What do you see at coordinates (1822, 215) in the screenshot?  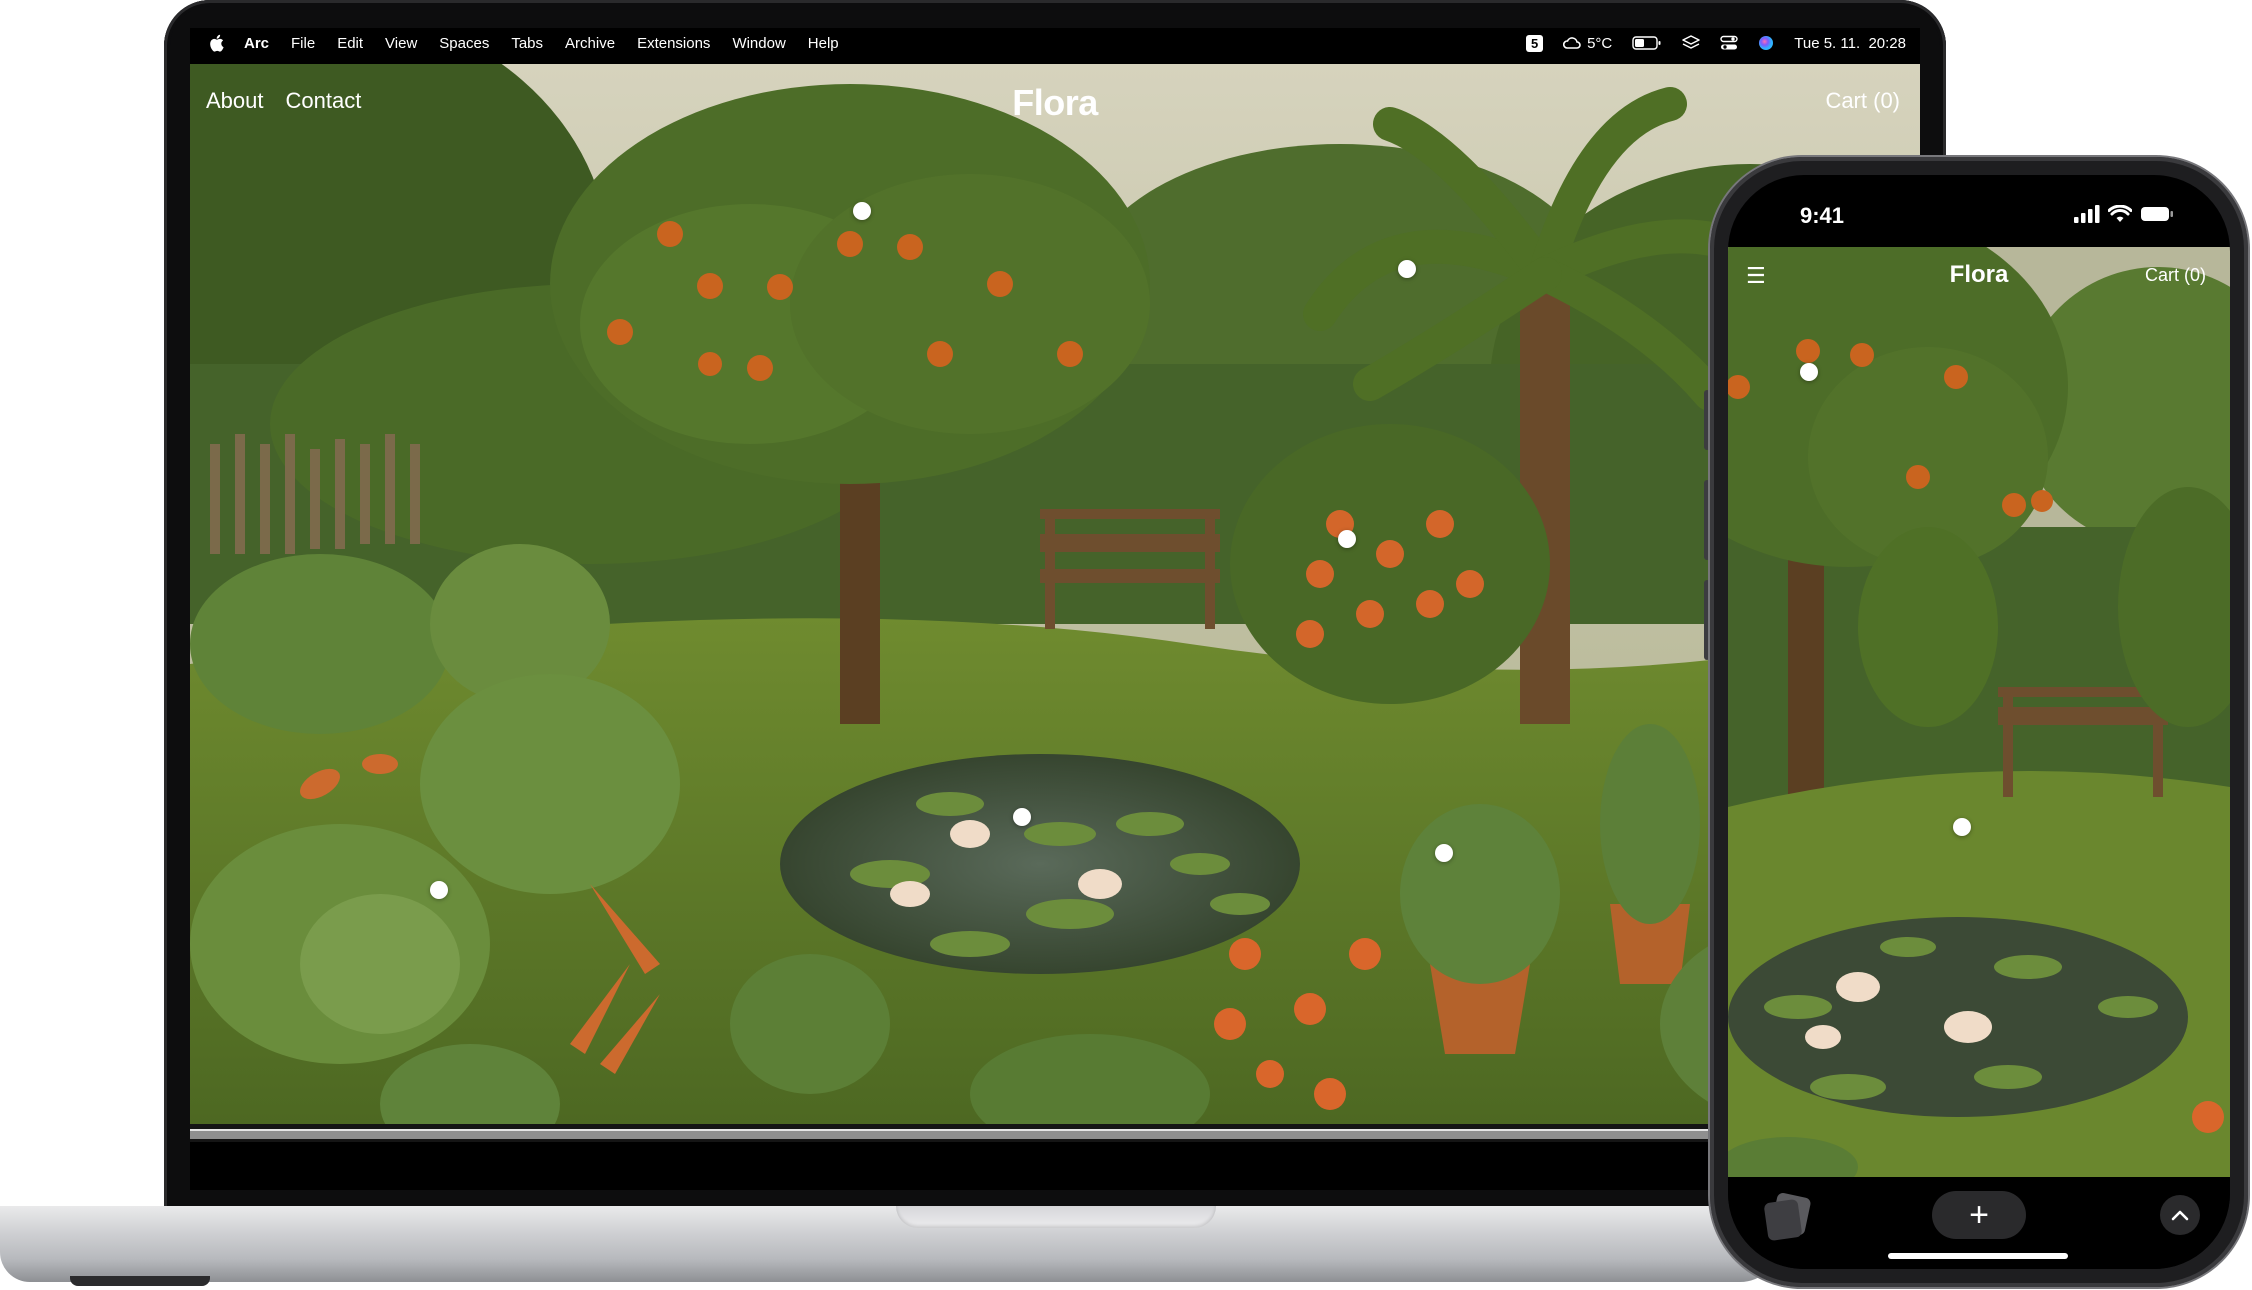 I see `phone-time: 9:41` at bounding box center [1822, 215].